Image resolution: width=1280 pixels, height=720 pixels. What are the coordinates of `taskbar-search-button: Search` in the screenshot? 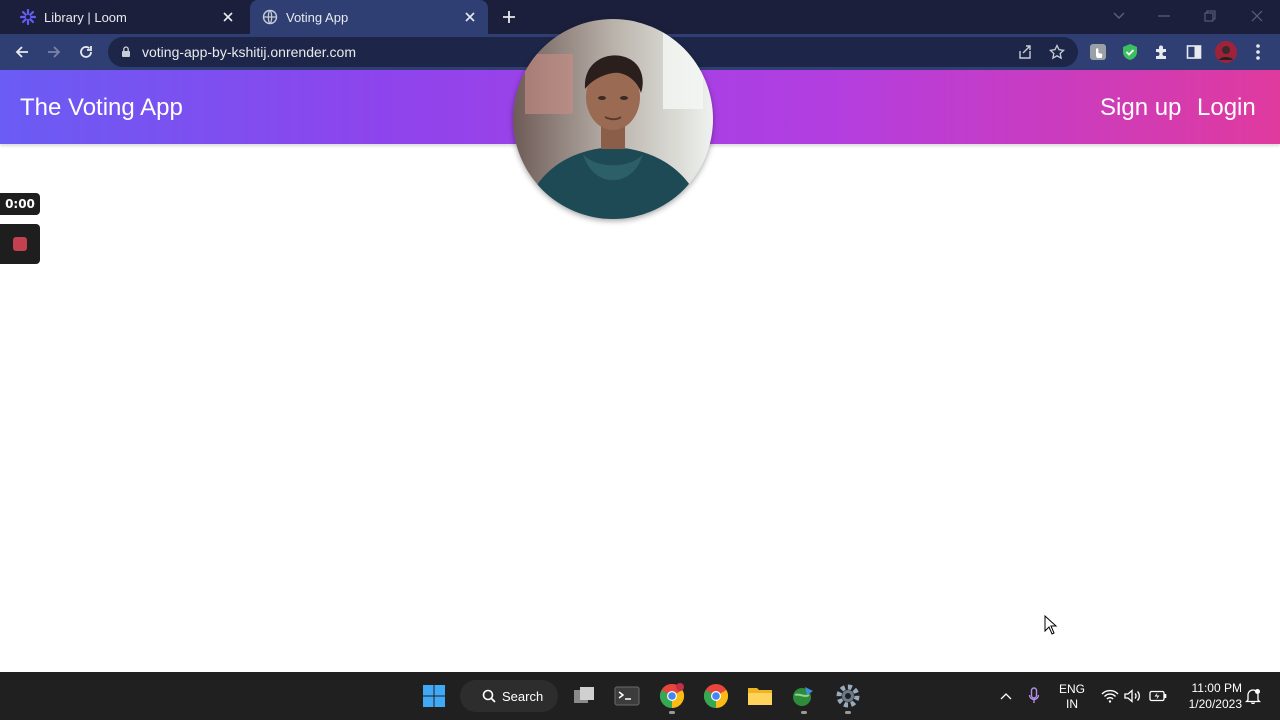 It's located at (509, 696).